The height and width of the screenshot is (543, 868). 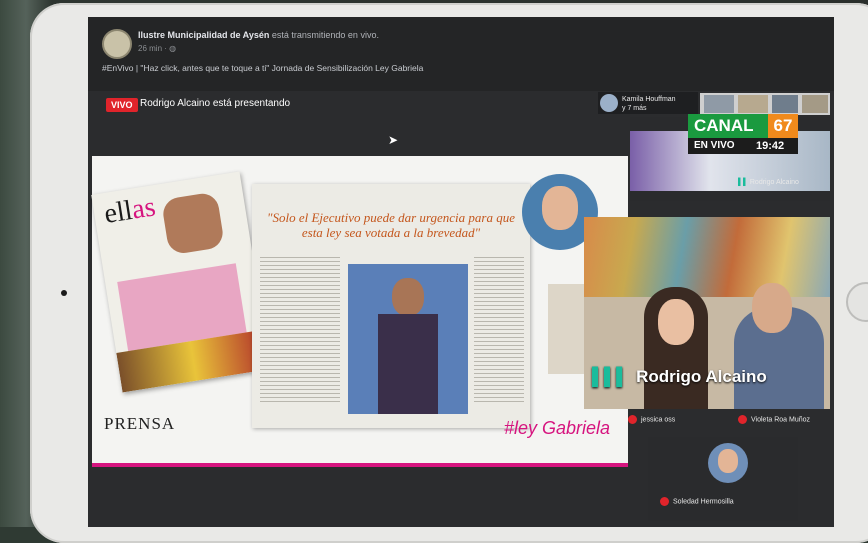 I want to click on page-name-link: Ilustre Municipalidad de Aysén, so click(x=203, y=35).